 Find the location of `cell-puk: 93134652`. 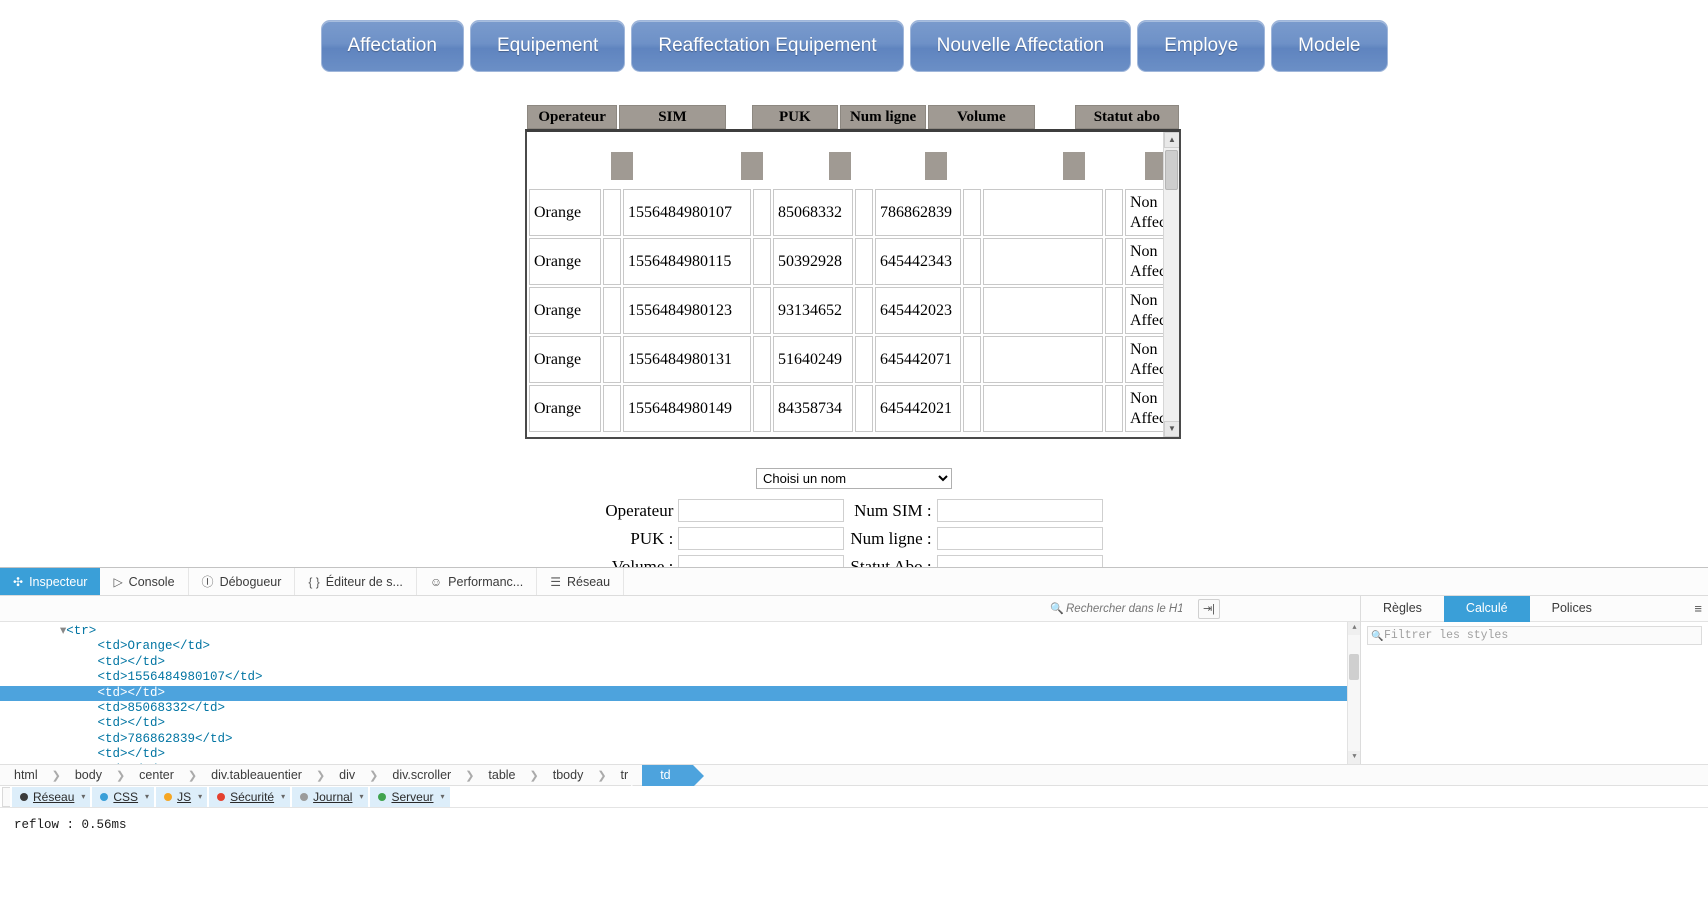

cell-puk: 93134652 is located at coordinates (813, 310).